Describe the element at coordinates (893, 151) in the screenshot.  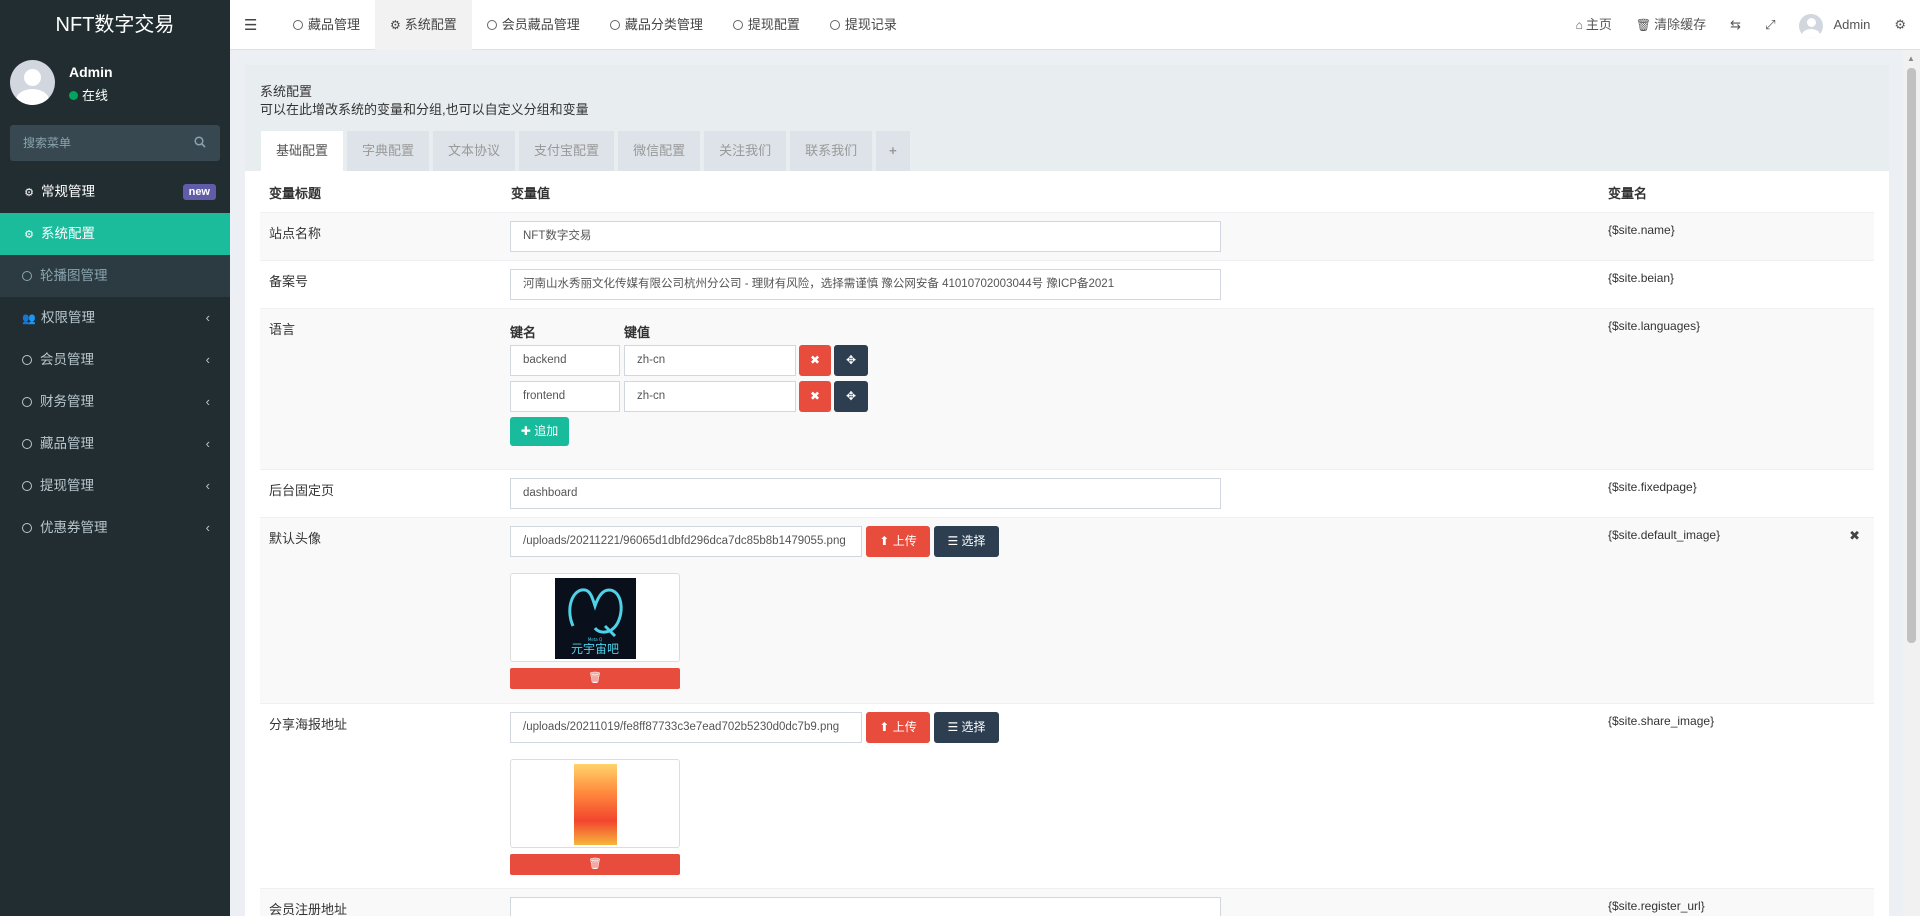
I see `add-tab-button: +` at that location.